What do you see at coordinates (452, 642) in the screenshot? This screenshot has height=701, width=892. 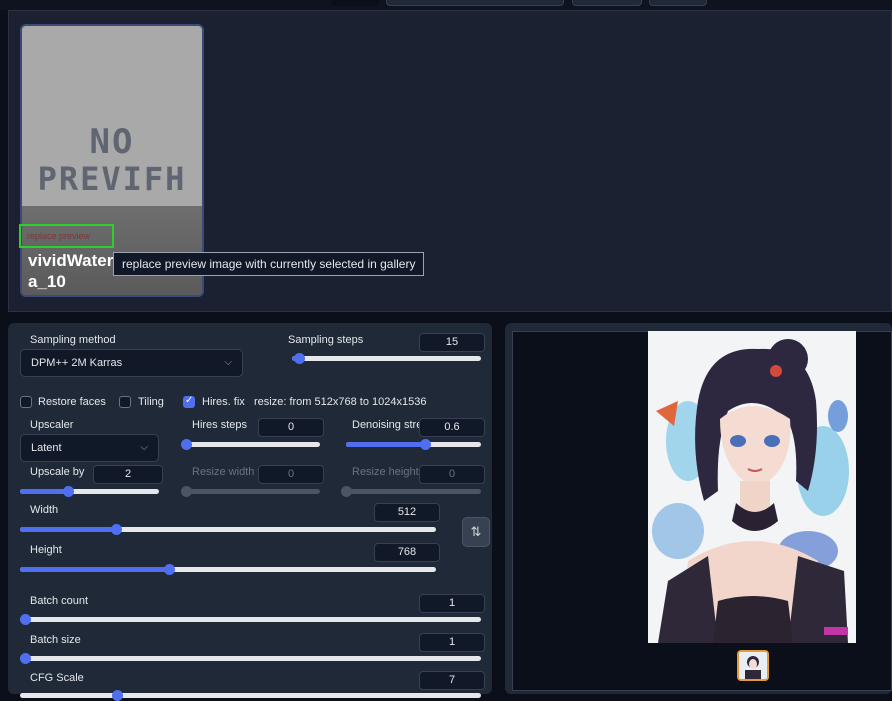 I see `batch-size-input: 1` at bounding box center [452, 642].